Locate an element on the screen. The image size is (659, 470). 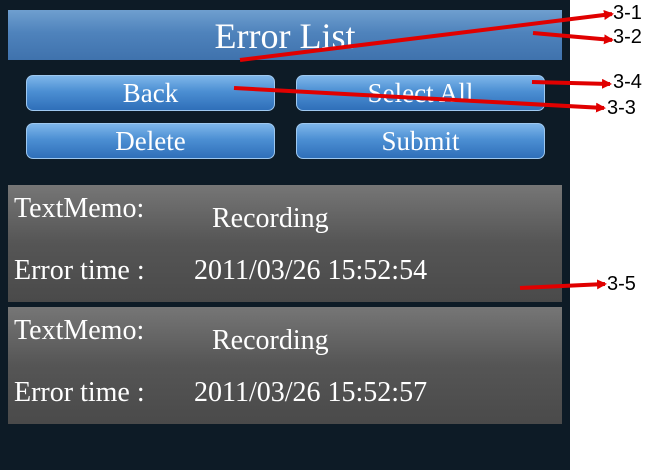
callout-label-3-2: 3-2 is located at coordinates (627, 37).